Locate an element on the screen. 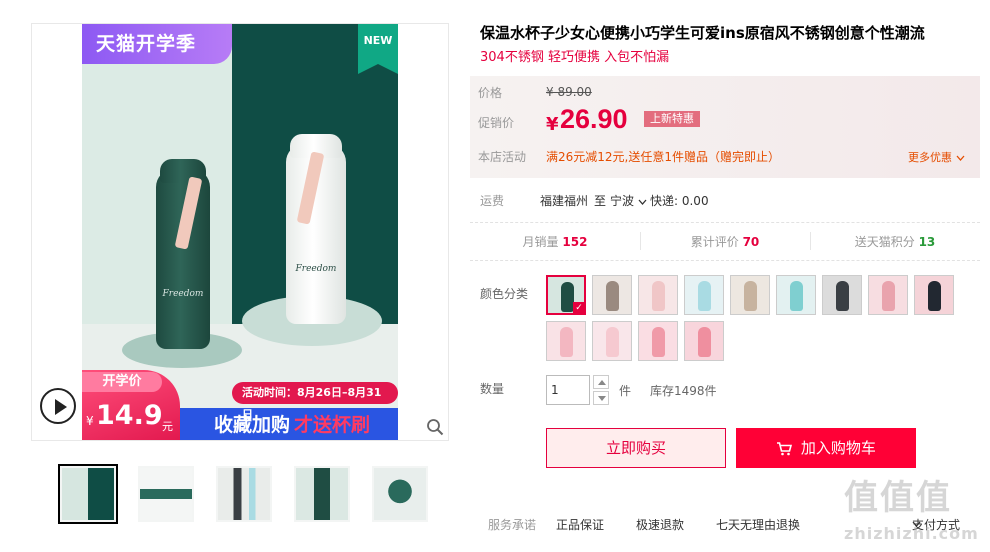 The image size is (990, 552). product-subtitle: 304不锈钢 轻巧便携 入包不怕漏 is located at coordinates (575, 57).